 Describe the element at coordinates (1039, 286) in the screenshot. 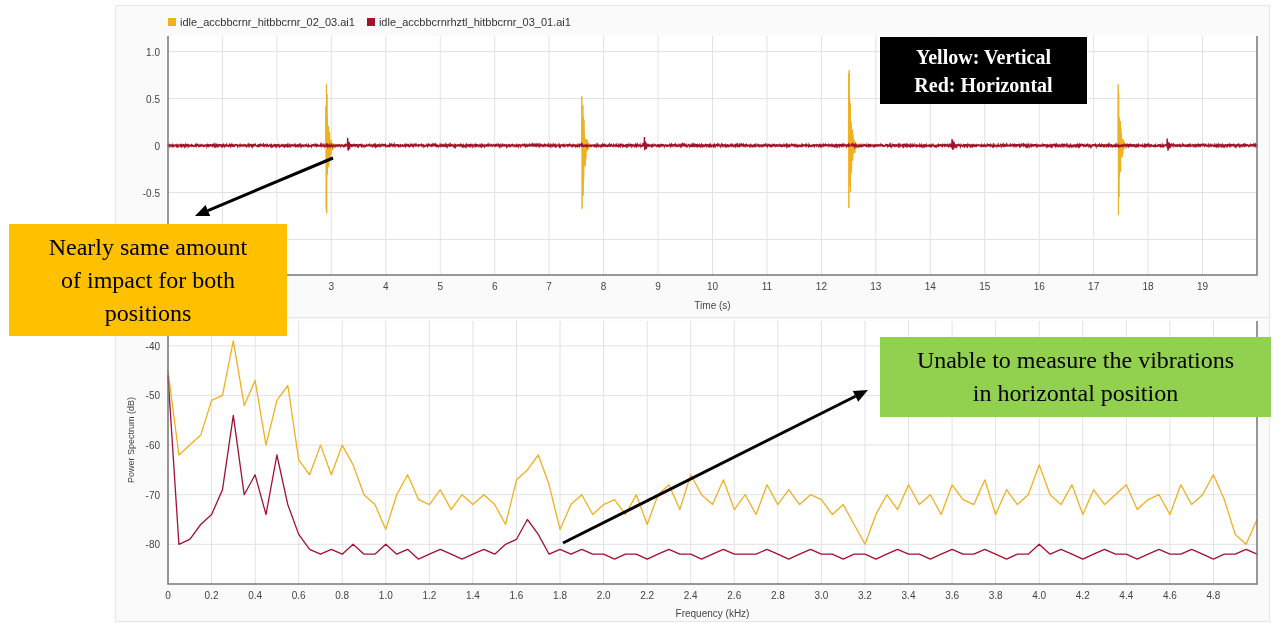

I see `axis-tick-label: 16` at that location.